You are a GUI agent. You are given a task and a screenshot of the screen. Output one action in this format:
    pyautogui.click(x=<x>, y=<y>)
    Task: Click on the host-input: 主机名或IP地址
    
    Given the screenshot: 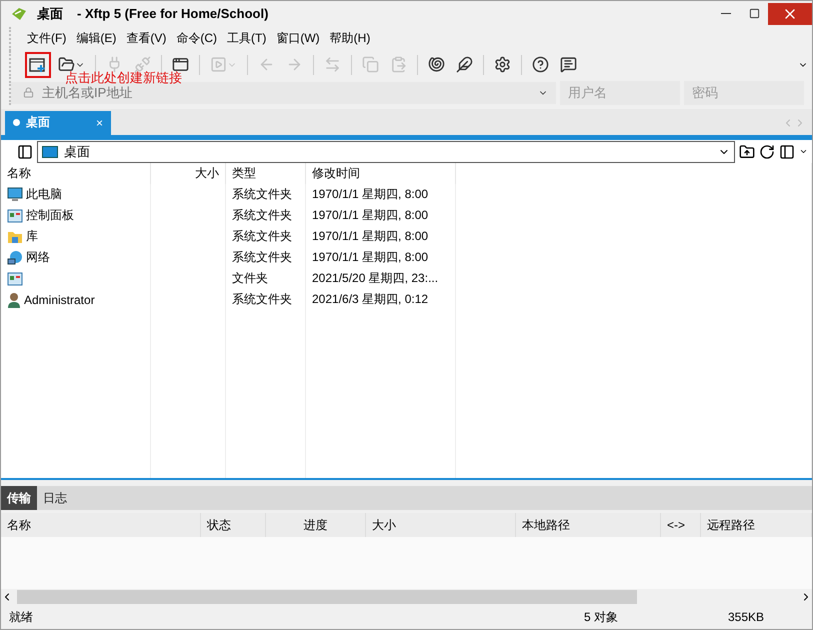 What is the action you would take?
    pyautogui.click(x=286, y=93)
    